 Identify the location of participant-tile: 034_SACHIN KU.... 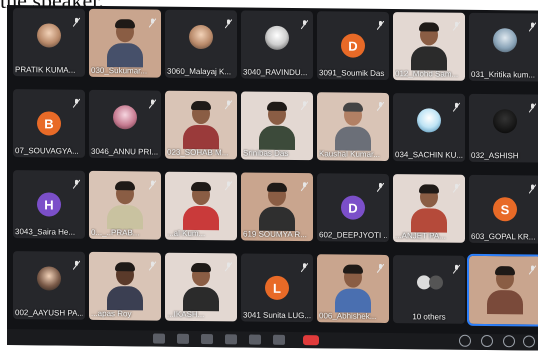
(429, 127).